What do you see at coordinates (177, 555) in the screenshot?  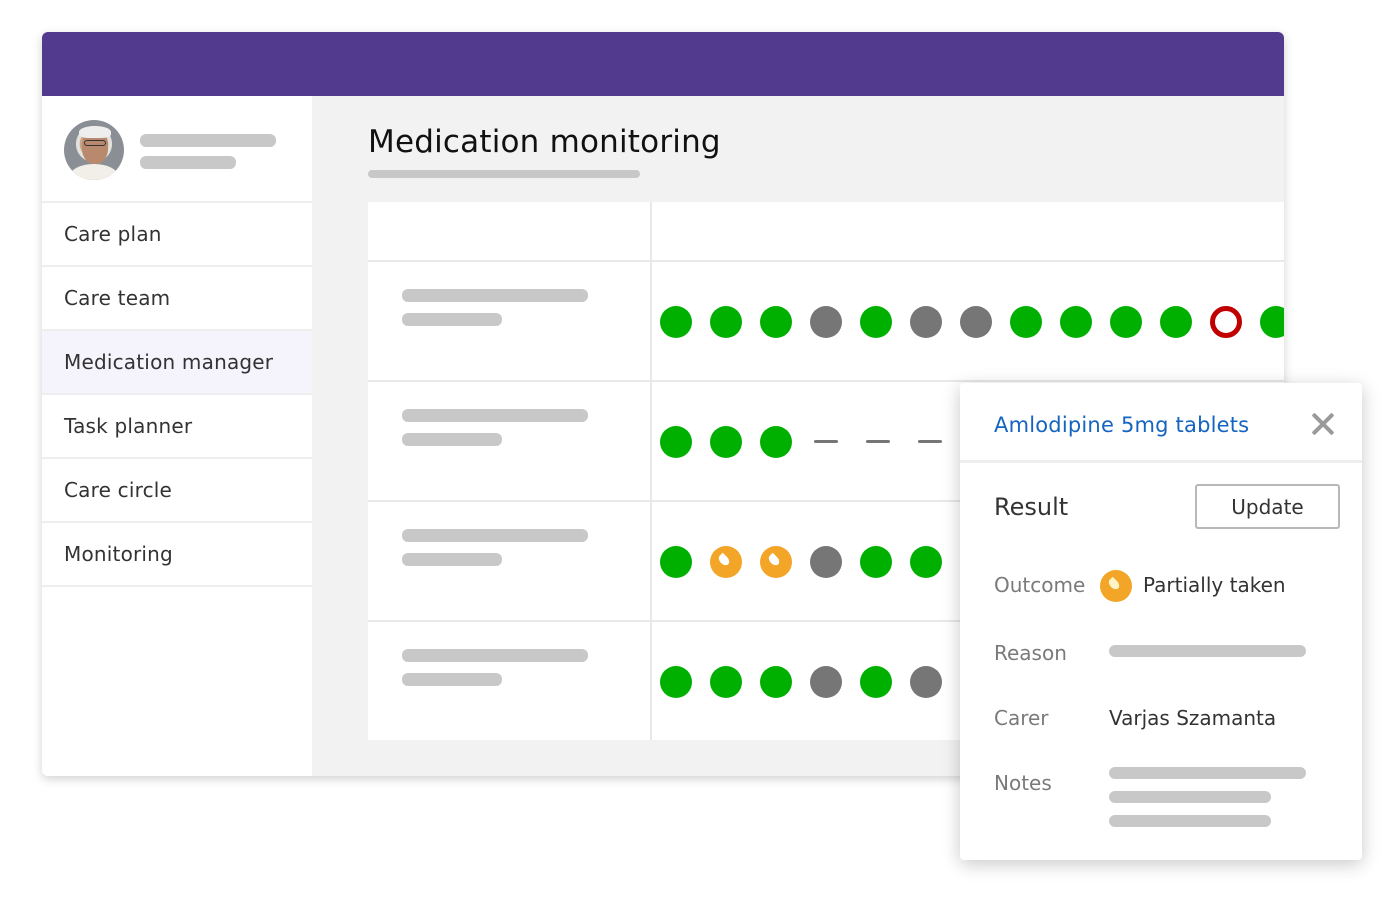 I see `sidebar-item-monitoring: Monitoring` at bounding box center [177, 555].